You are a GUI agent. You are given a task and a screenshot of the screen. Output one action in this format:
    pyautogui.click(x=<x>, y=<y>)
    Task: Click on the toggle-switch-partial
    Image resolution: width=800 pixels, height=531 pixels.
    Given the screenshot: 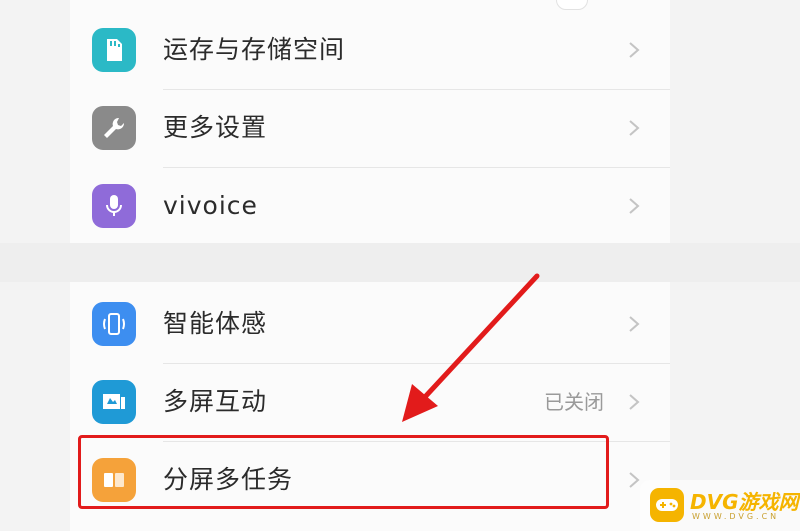 What is the action you would take?
    pyautogui.click(x=572, y=5)
    